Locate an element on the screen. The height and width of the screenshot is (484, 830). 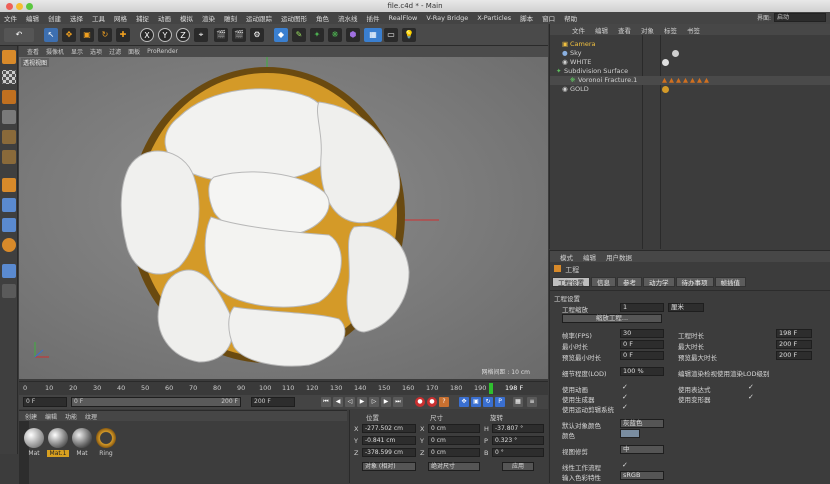
object-menu-item: 查看 is located at coordinates (624, 30).